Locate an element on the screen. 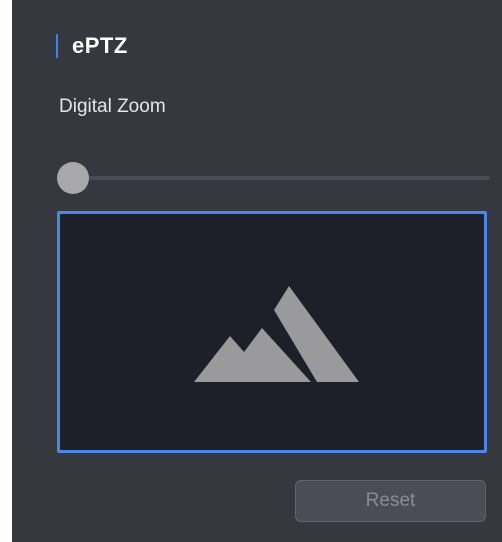 This screenshot has width=502, height=542. header-accent-bar is located at coordinates (57, 46).